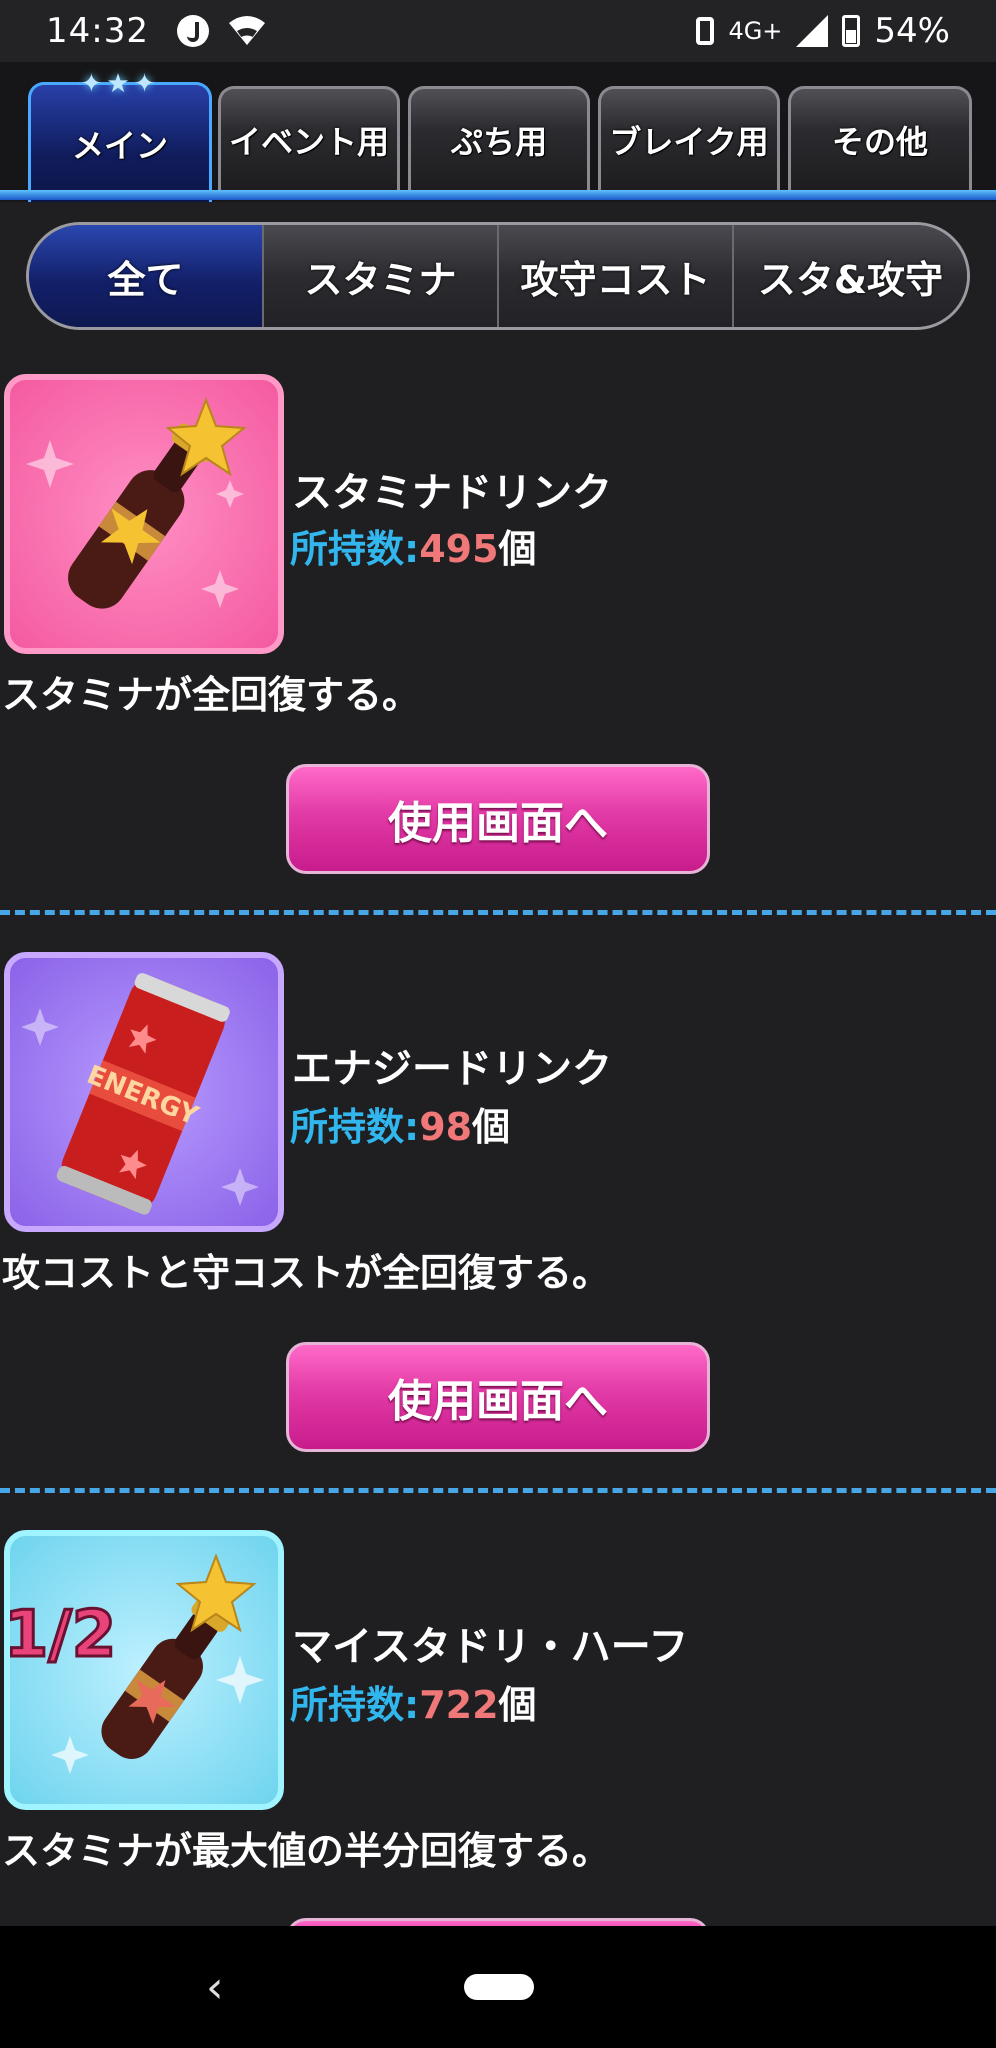 Image resolution: width=996 pixels, height=2048 pixels. What do you see at coordinates (446, 1127) in the screenshot?
I see `count-value: 98` at bounding box center [446, 1127].